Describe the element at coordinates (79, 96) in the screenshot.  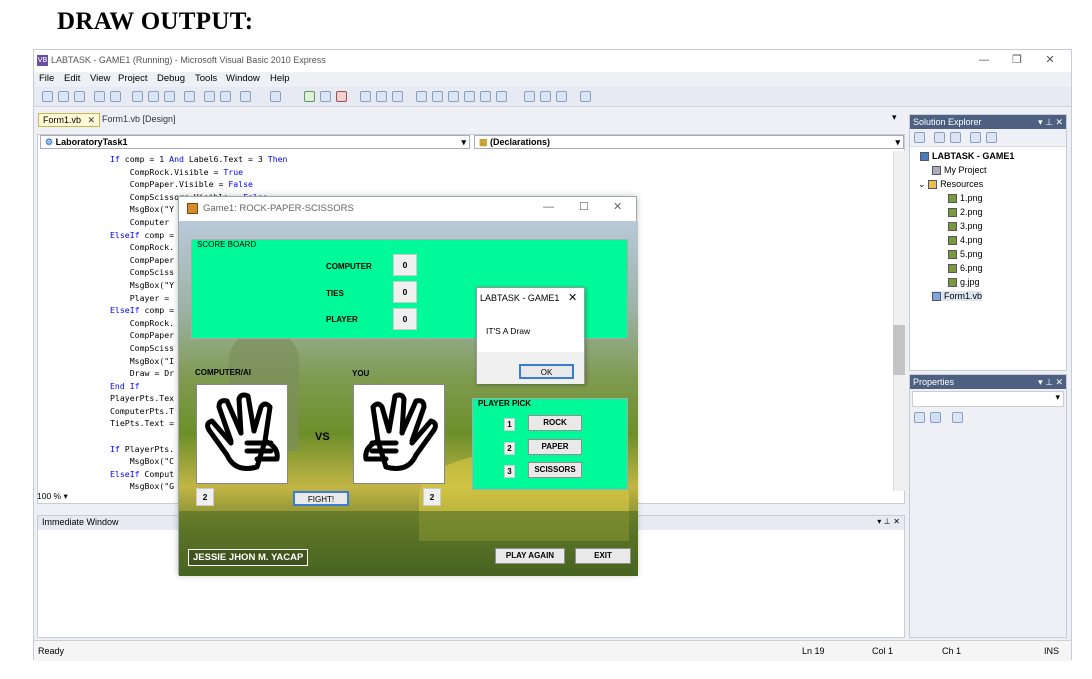
I see `add-item-icon` at that location.